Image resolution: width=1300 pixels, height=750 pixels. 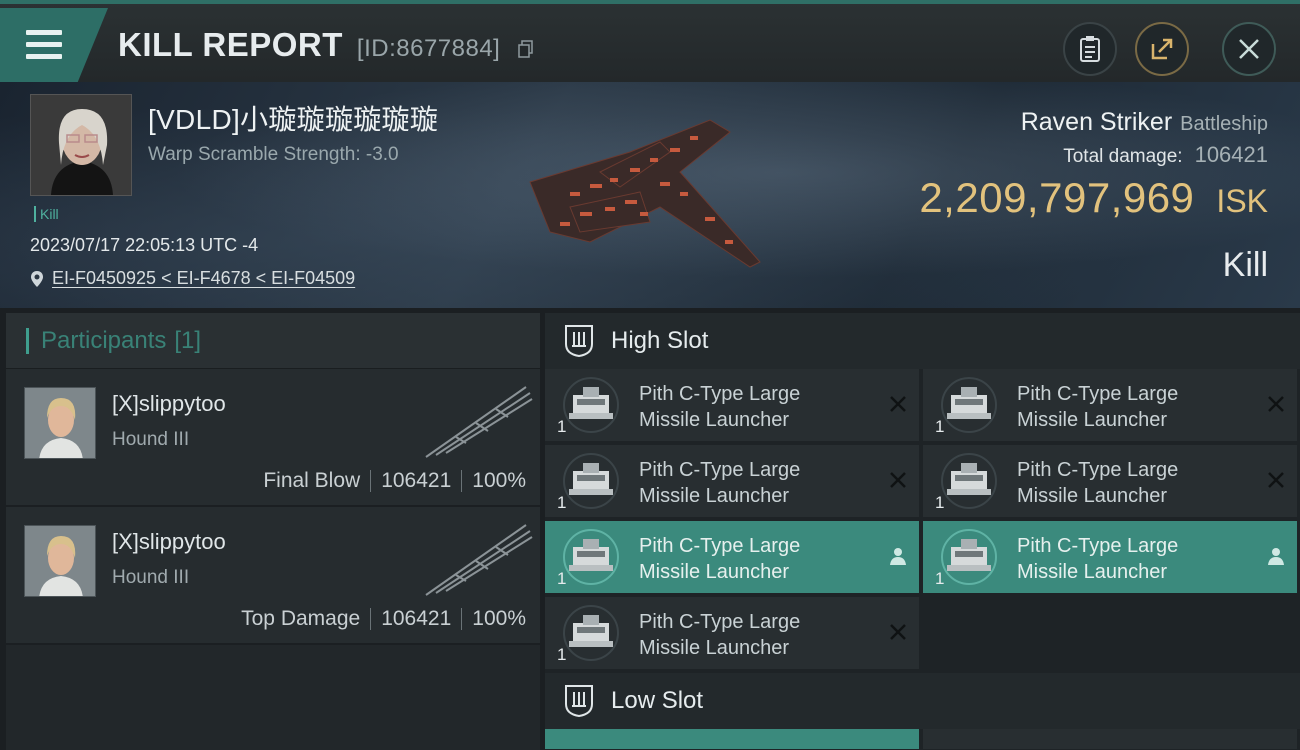 What do you see at coordinates (660, 340) in the screenshot?
I see `high-slot-title: High Slot` at bounding box center [660, 340].